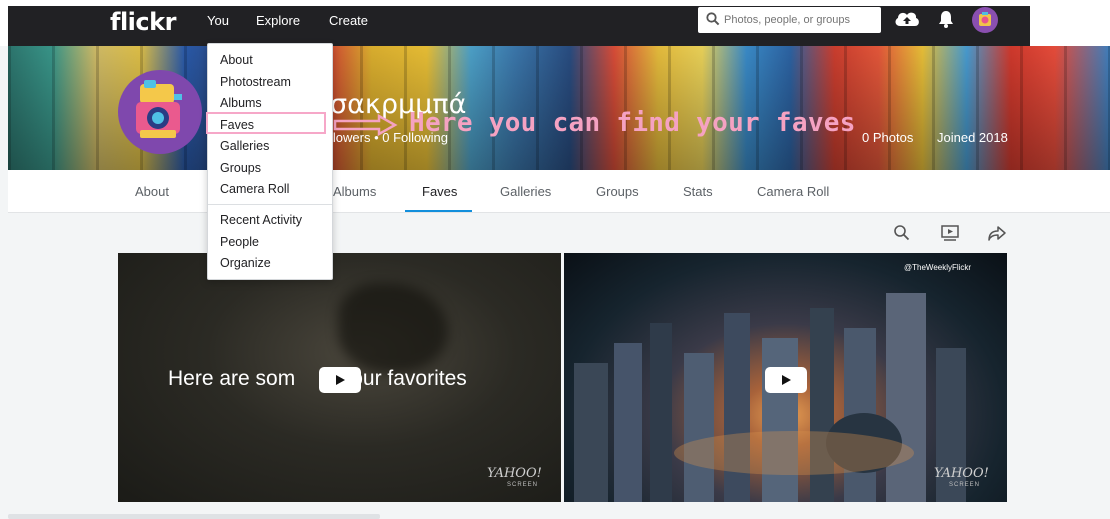  What do you see at coordinates (698, 191) in the screenshot?
I see `tab-stats: Stats` at bounding box center [698, 191].